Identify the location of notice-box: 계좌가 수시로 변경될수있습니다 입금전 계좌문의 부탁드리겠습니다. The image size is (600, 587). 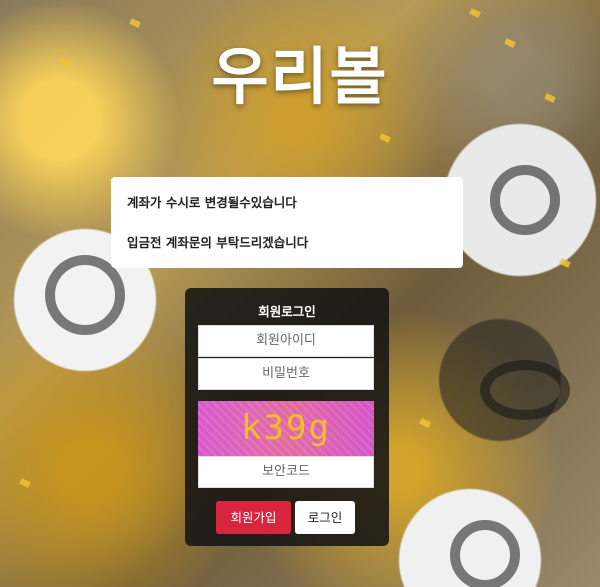
(287, 222).